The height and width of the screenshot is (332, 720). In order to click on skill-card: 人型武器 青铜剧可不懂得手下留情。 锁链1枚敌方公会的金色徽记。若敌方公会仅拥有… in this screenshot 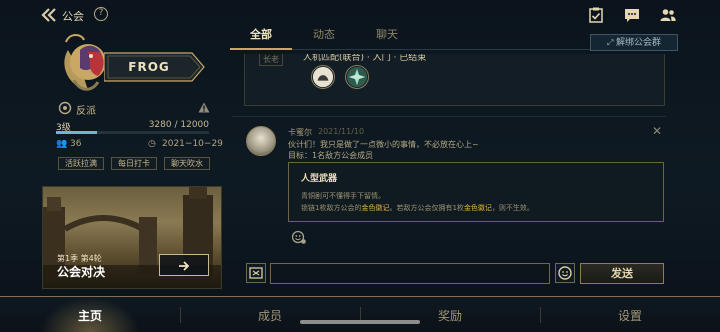, I will do `click(476, 192)`.